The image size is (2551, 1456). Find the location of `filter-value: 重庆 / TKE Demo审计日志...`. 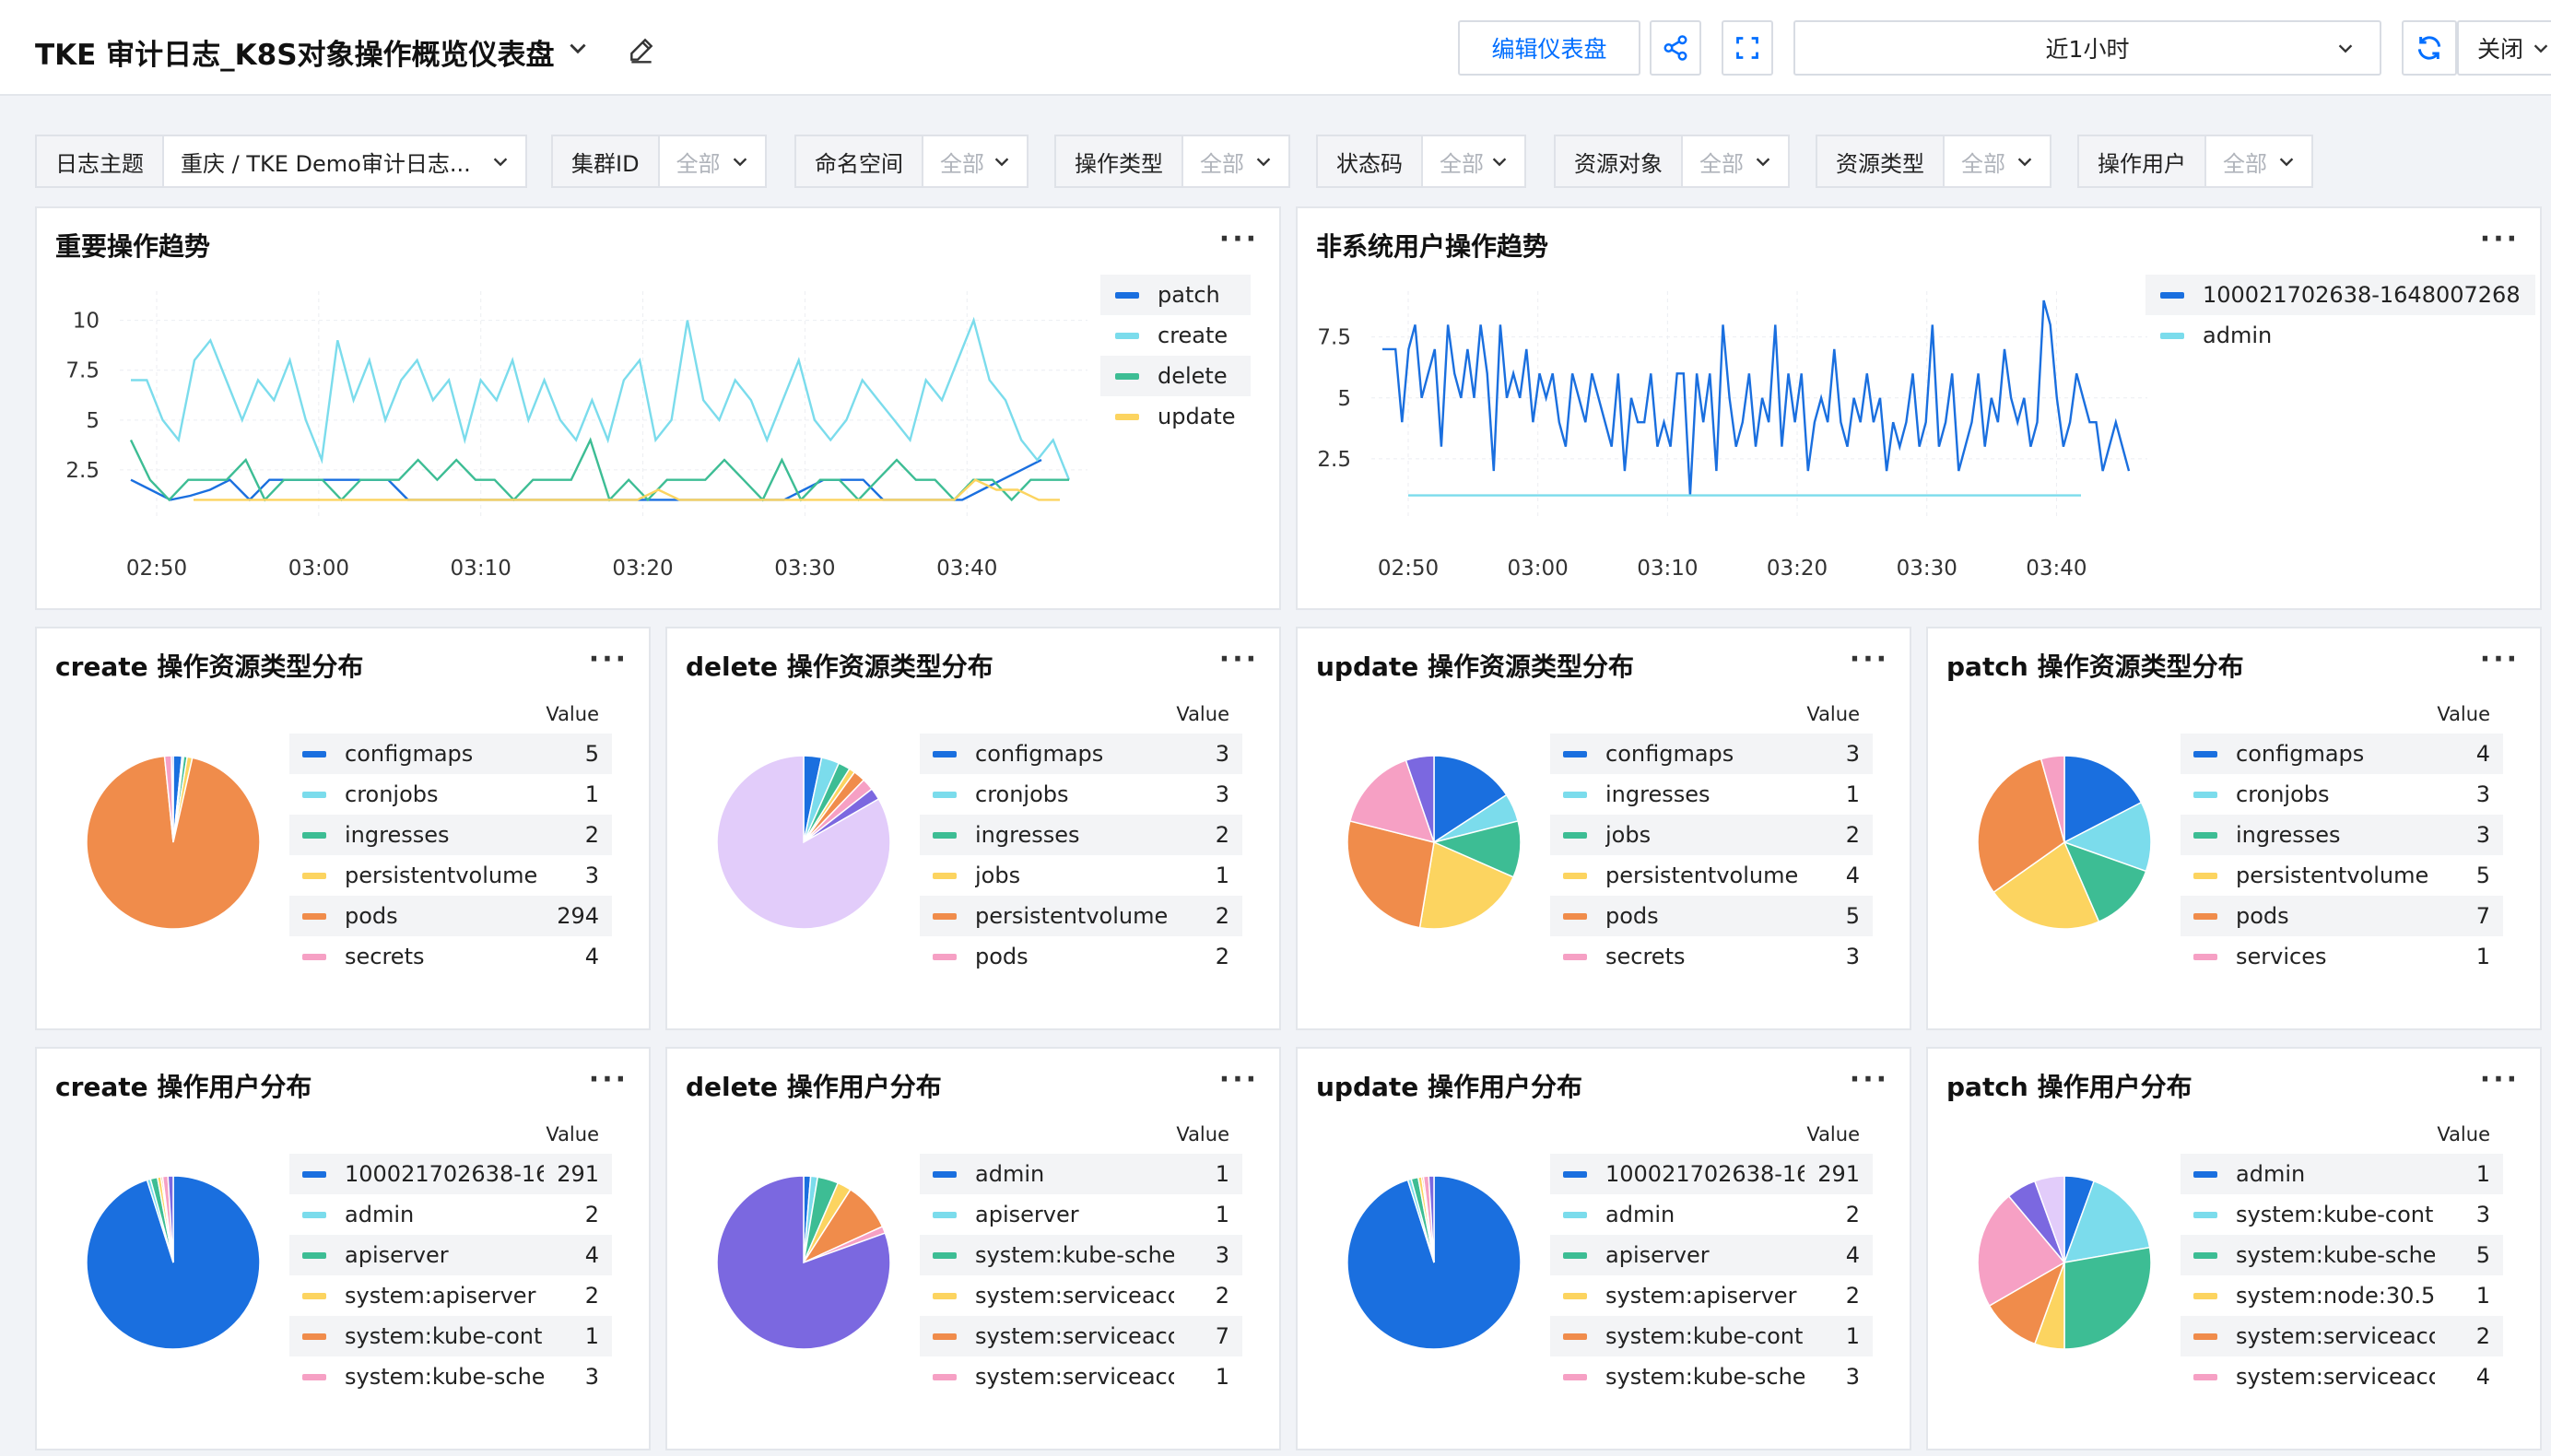

filter-value: 重庆 / TKE Demo审计日志... is located at coordinates (344, 161).